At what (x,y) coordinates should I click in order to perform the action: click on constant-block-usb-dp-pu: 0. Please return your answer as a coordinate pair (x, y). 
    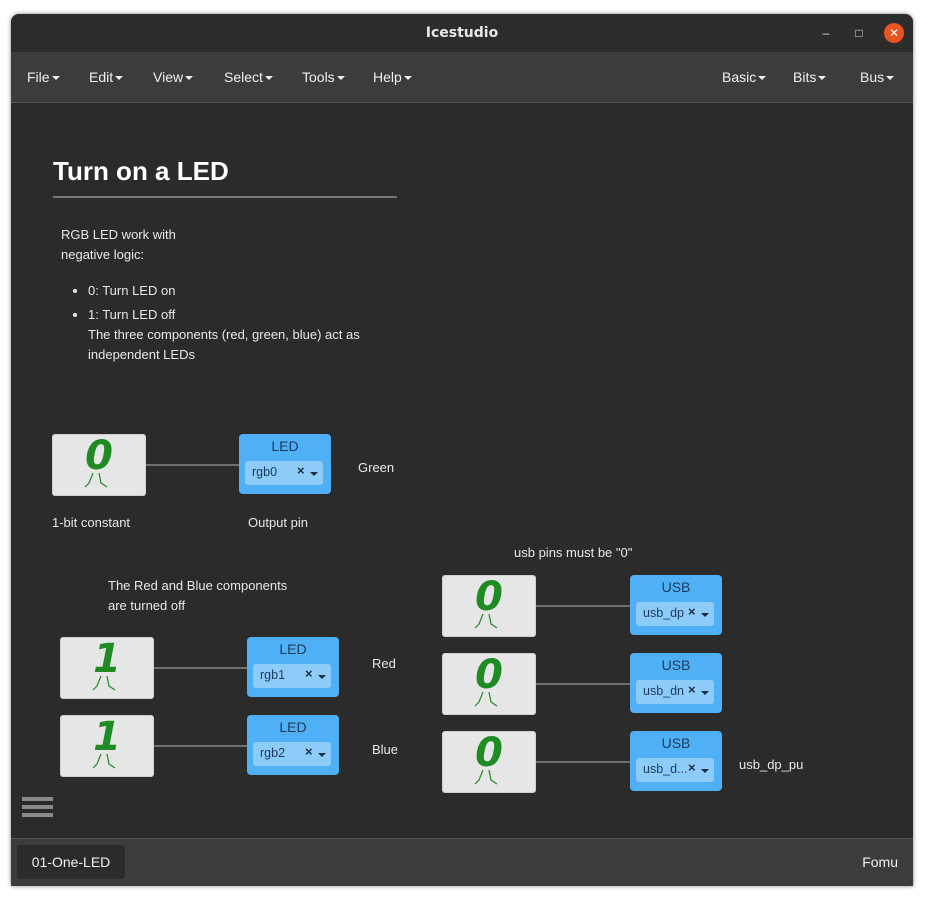
    Looking at the image, I should click on (489, 761).